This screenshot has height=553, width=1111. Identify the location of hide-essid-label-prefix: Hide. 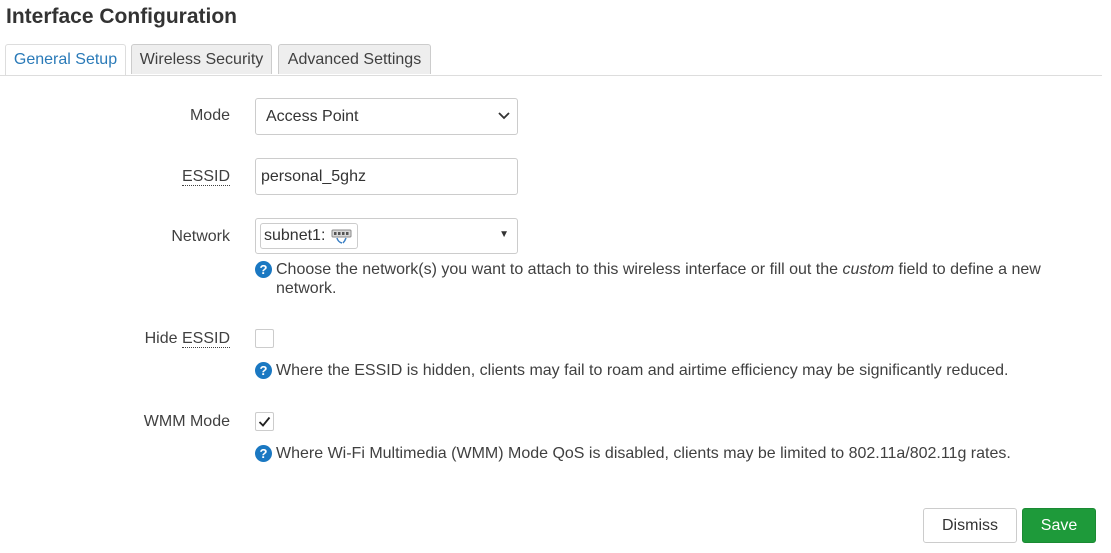
(163, 338).